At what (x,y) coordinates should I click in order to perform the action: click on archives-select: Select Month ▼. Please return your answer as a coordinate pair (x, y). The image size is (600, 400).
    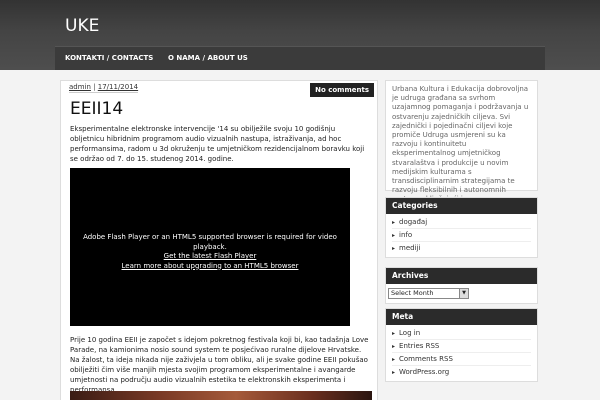
    Looking at the image, I should click on (428, 293).